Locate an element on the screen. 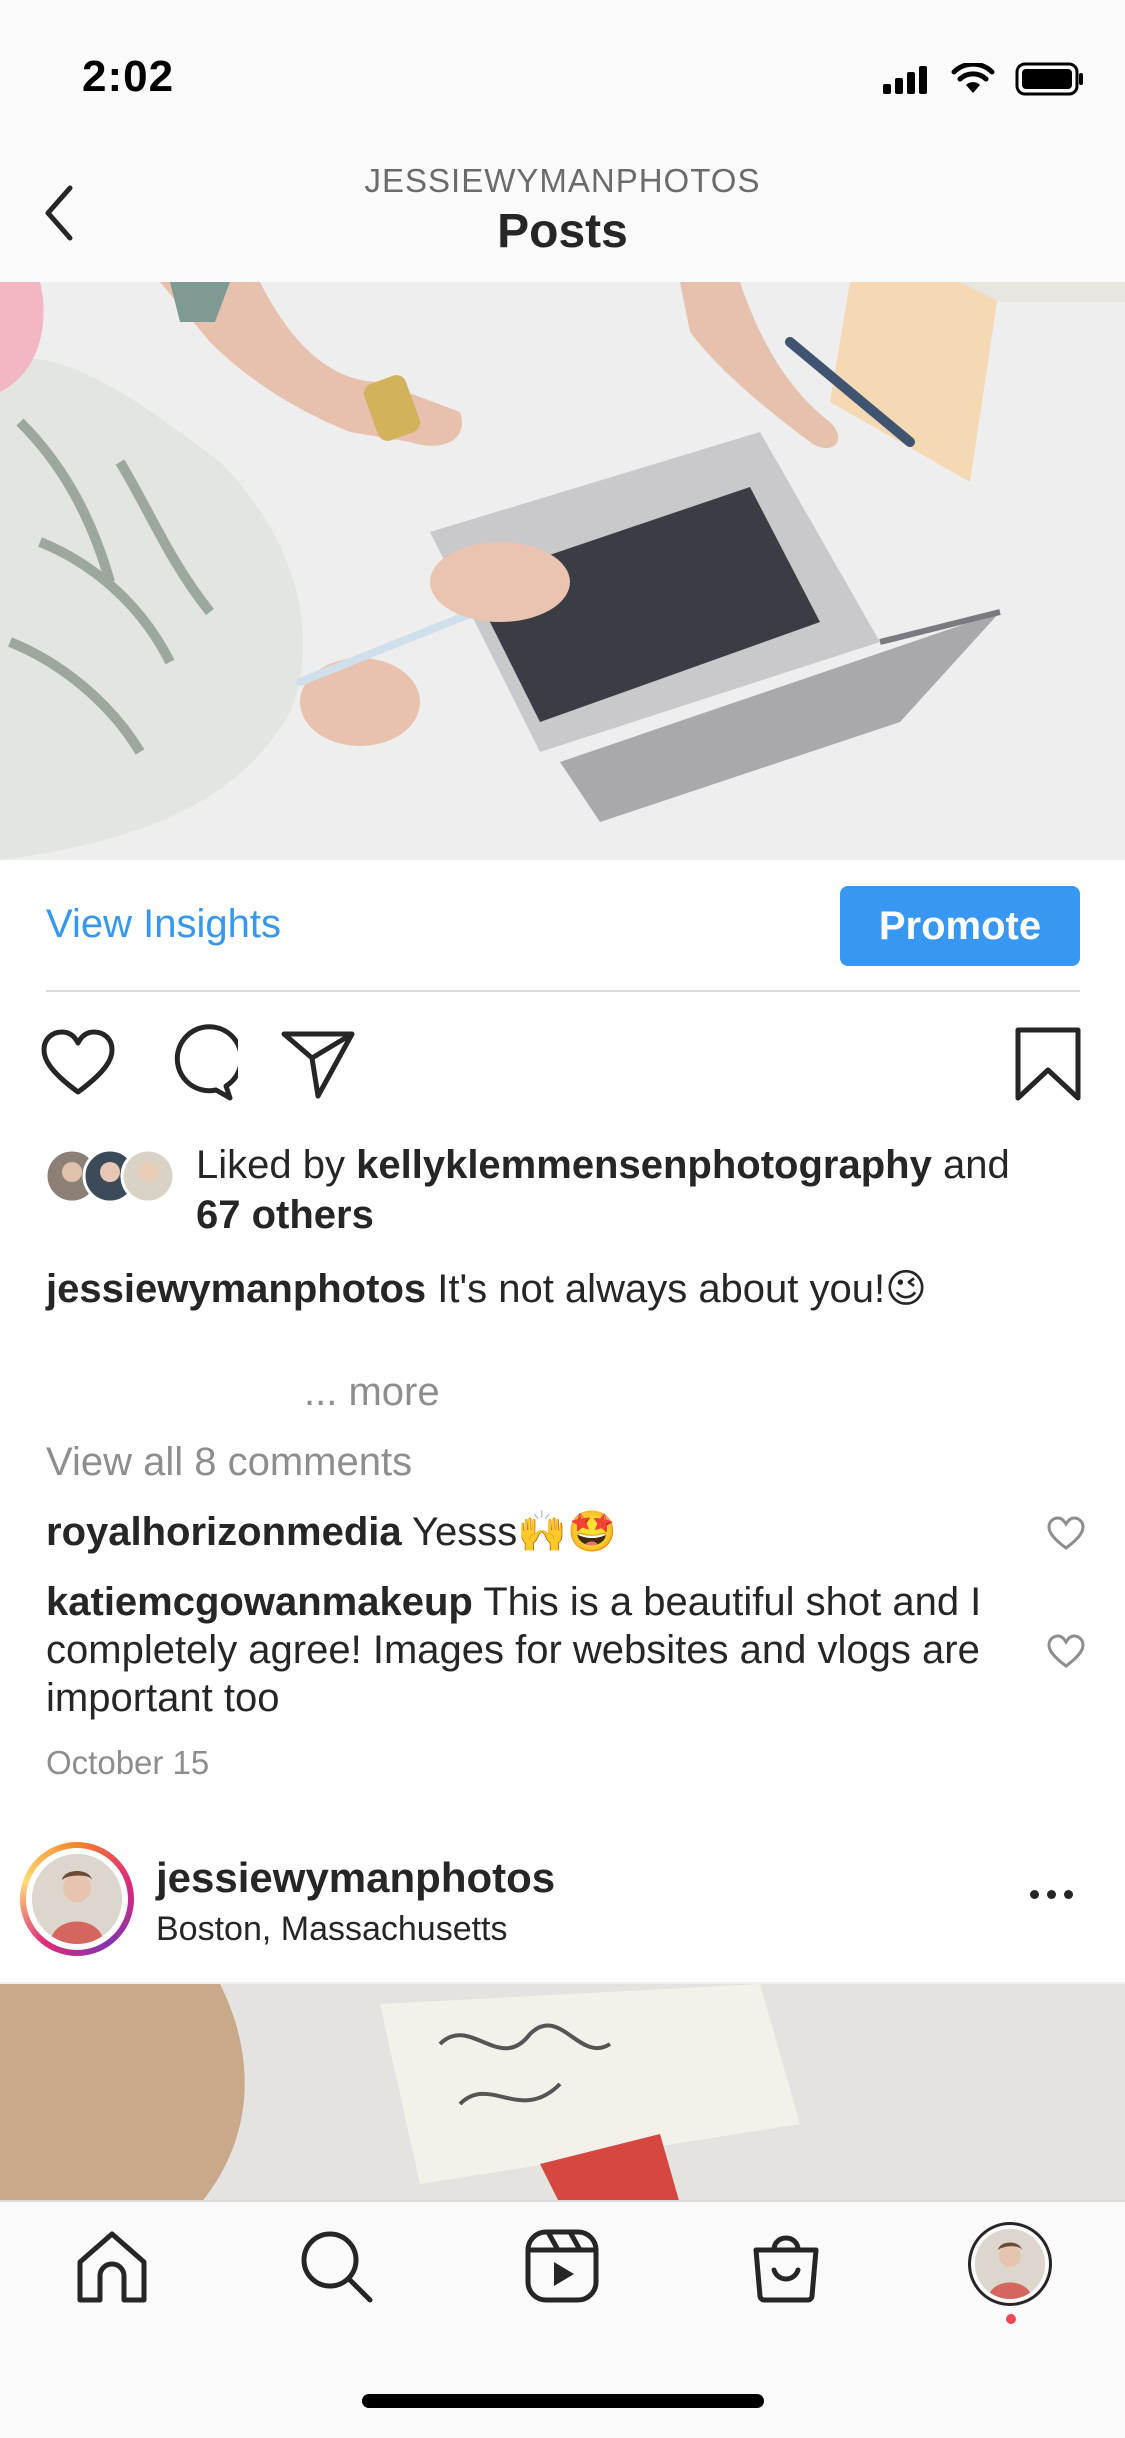 Image resolution: width=1125 pixels, height=2438 pixels. heart-icon is located at coordinates (78, 1064).